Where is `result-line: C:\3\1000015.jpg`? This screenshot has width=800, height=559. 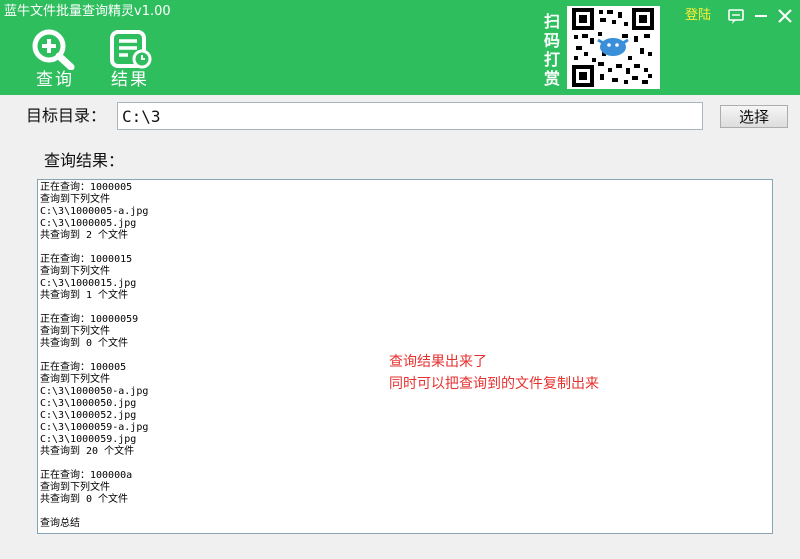
result-line: C:\3\1000015.jpg is located at coordinates (88, 283).